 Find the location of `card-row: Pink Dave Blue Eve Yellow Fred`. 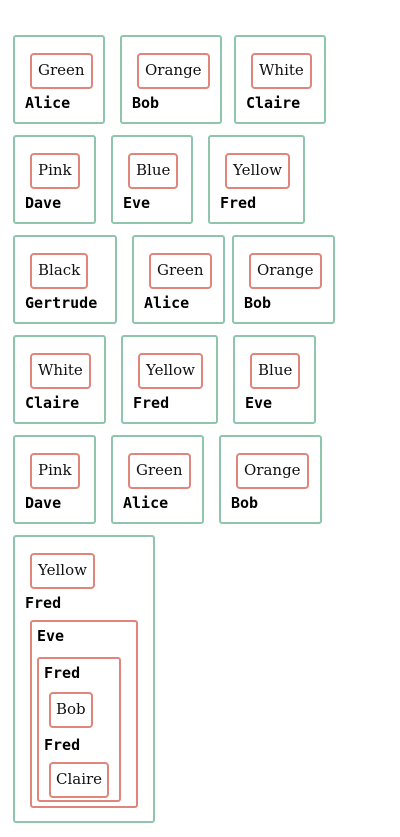

card-row: Pink Dave Blue Eve Yellow Fred is located at coordinates (174, 179).